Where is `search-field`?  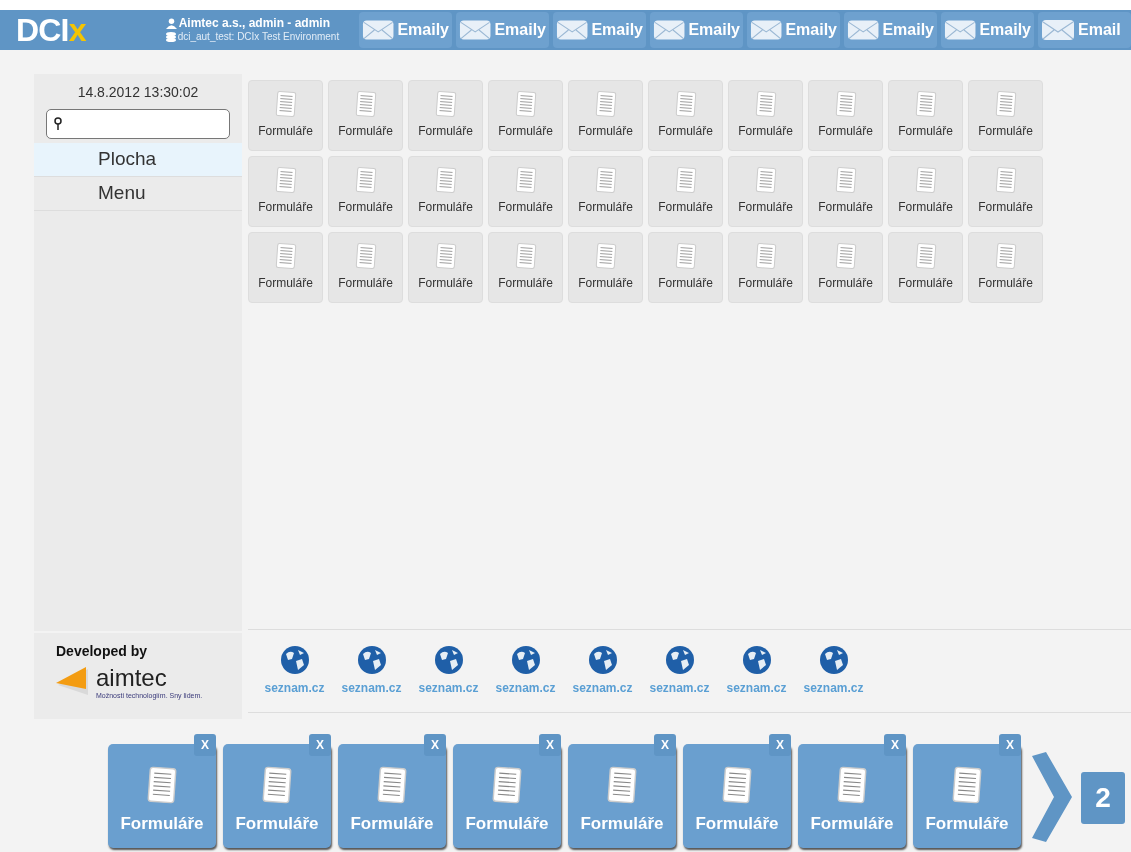
search-field is located at coordinates (138, 123).